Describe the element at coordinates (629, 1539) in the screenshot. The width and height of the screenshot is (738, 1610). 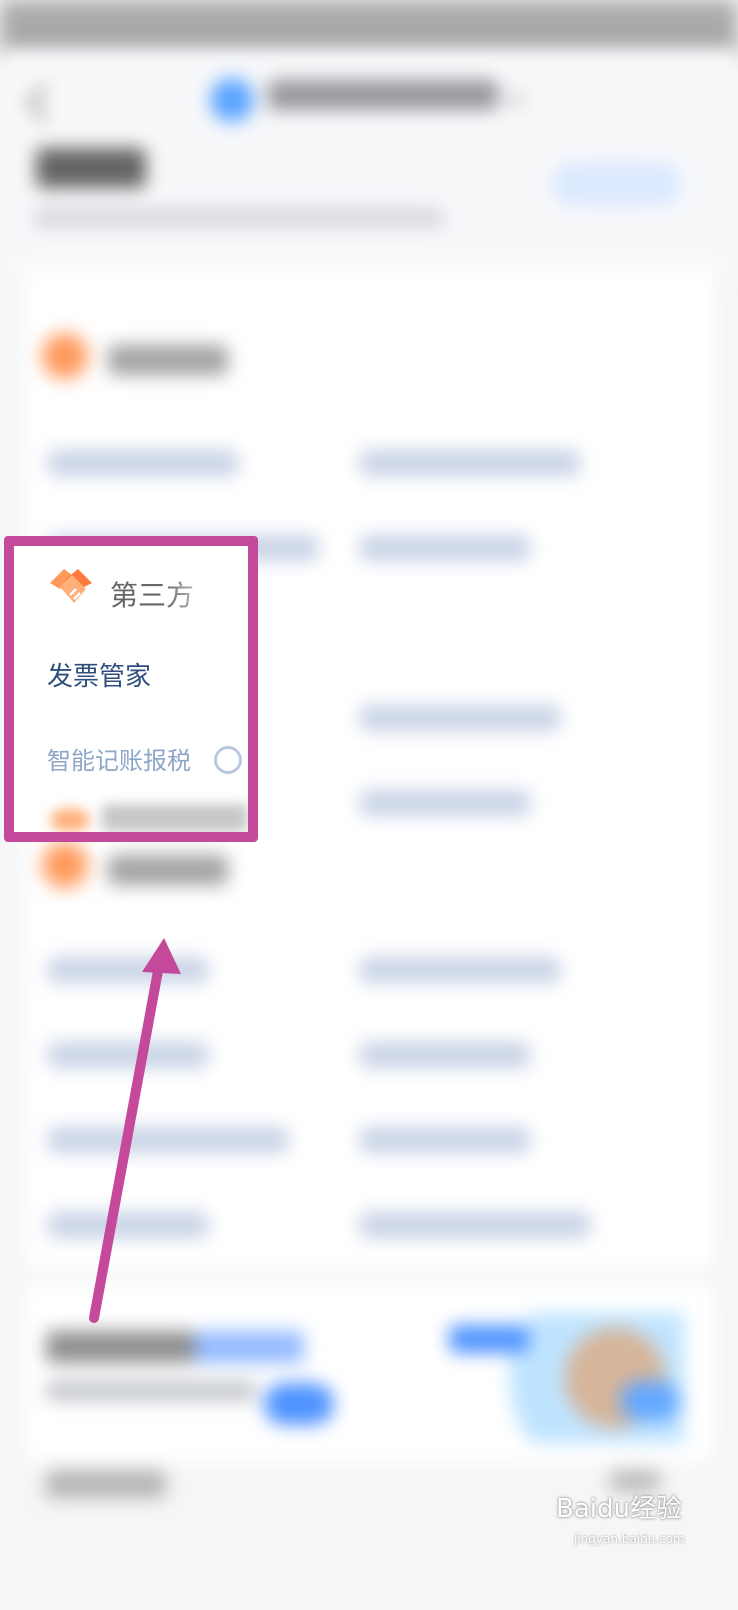
I see `watermark-url: jingyan.baidu.com` at that location.